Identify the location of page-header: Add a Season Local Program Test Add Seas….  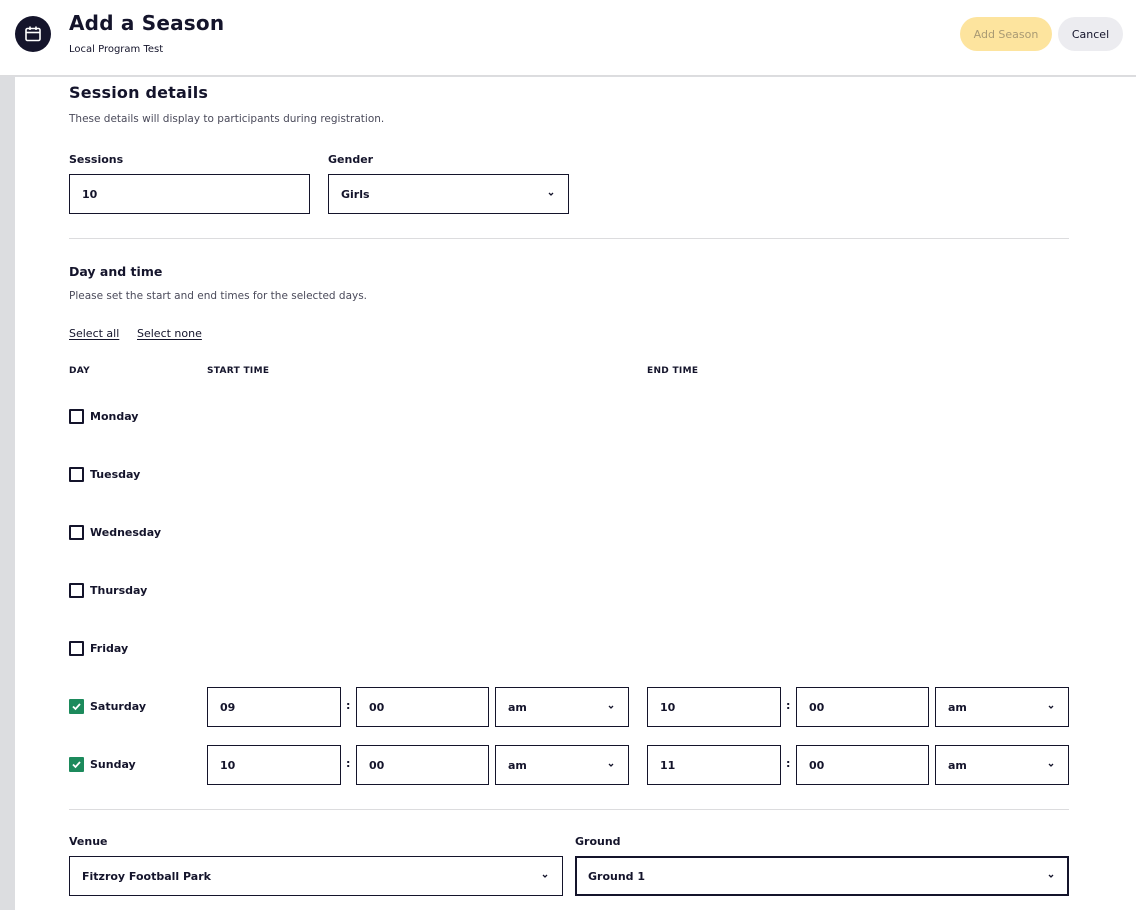
(568, 38).